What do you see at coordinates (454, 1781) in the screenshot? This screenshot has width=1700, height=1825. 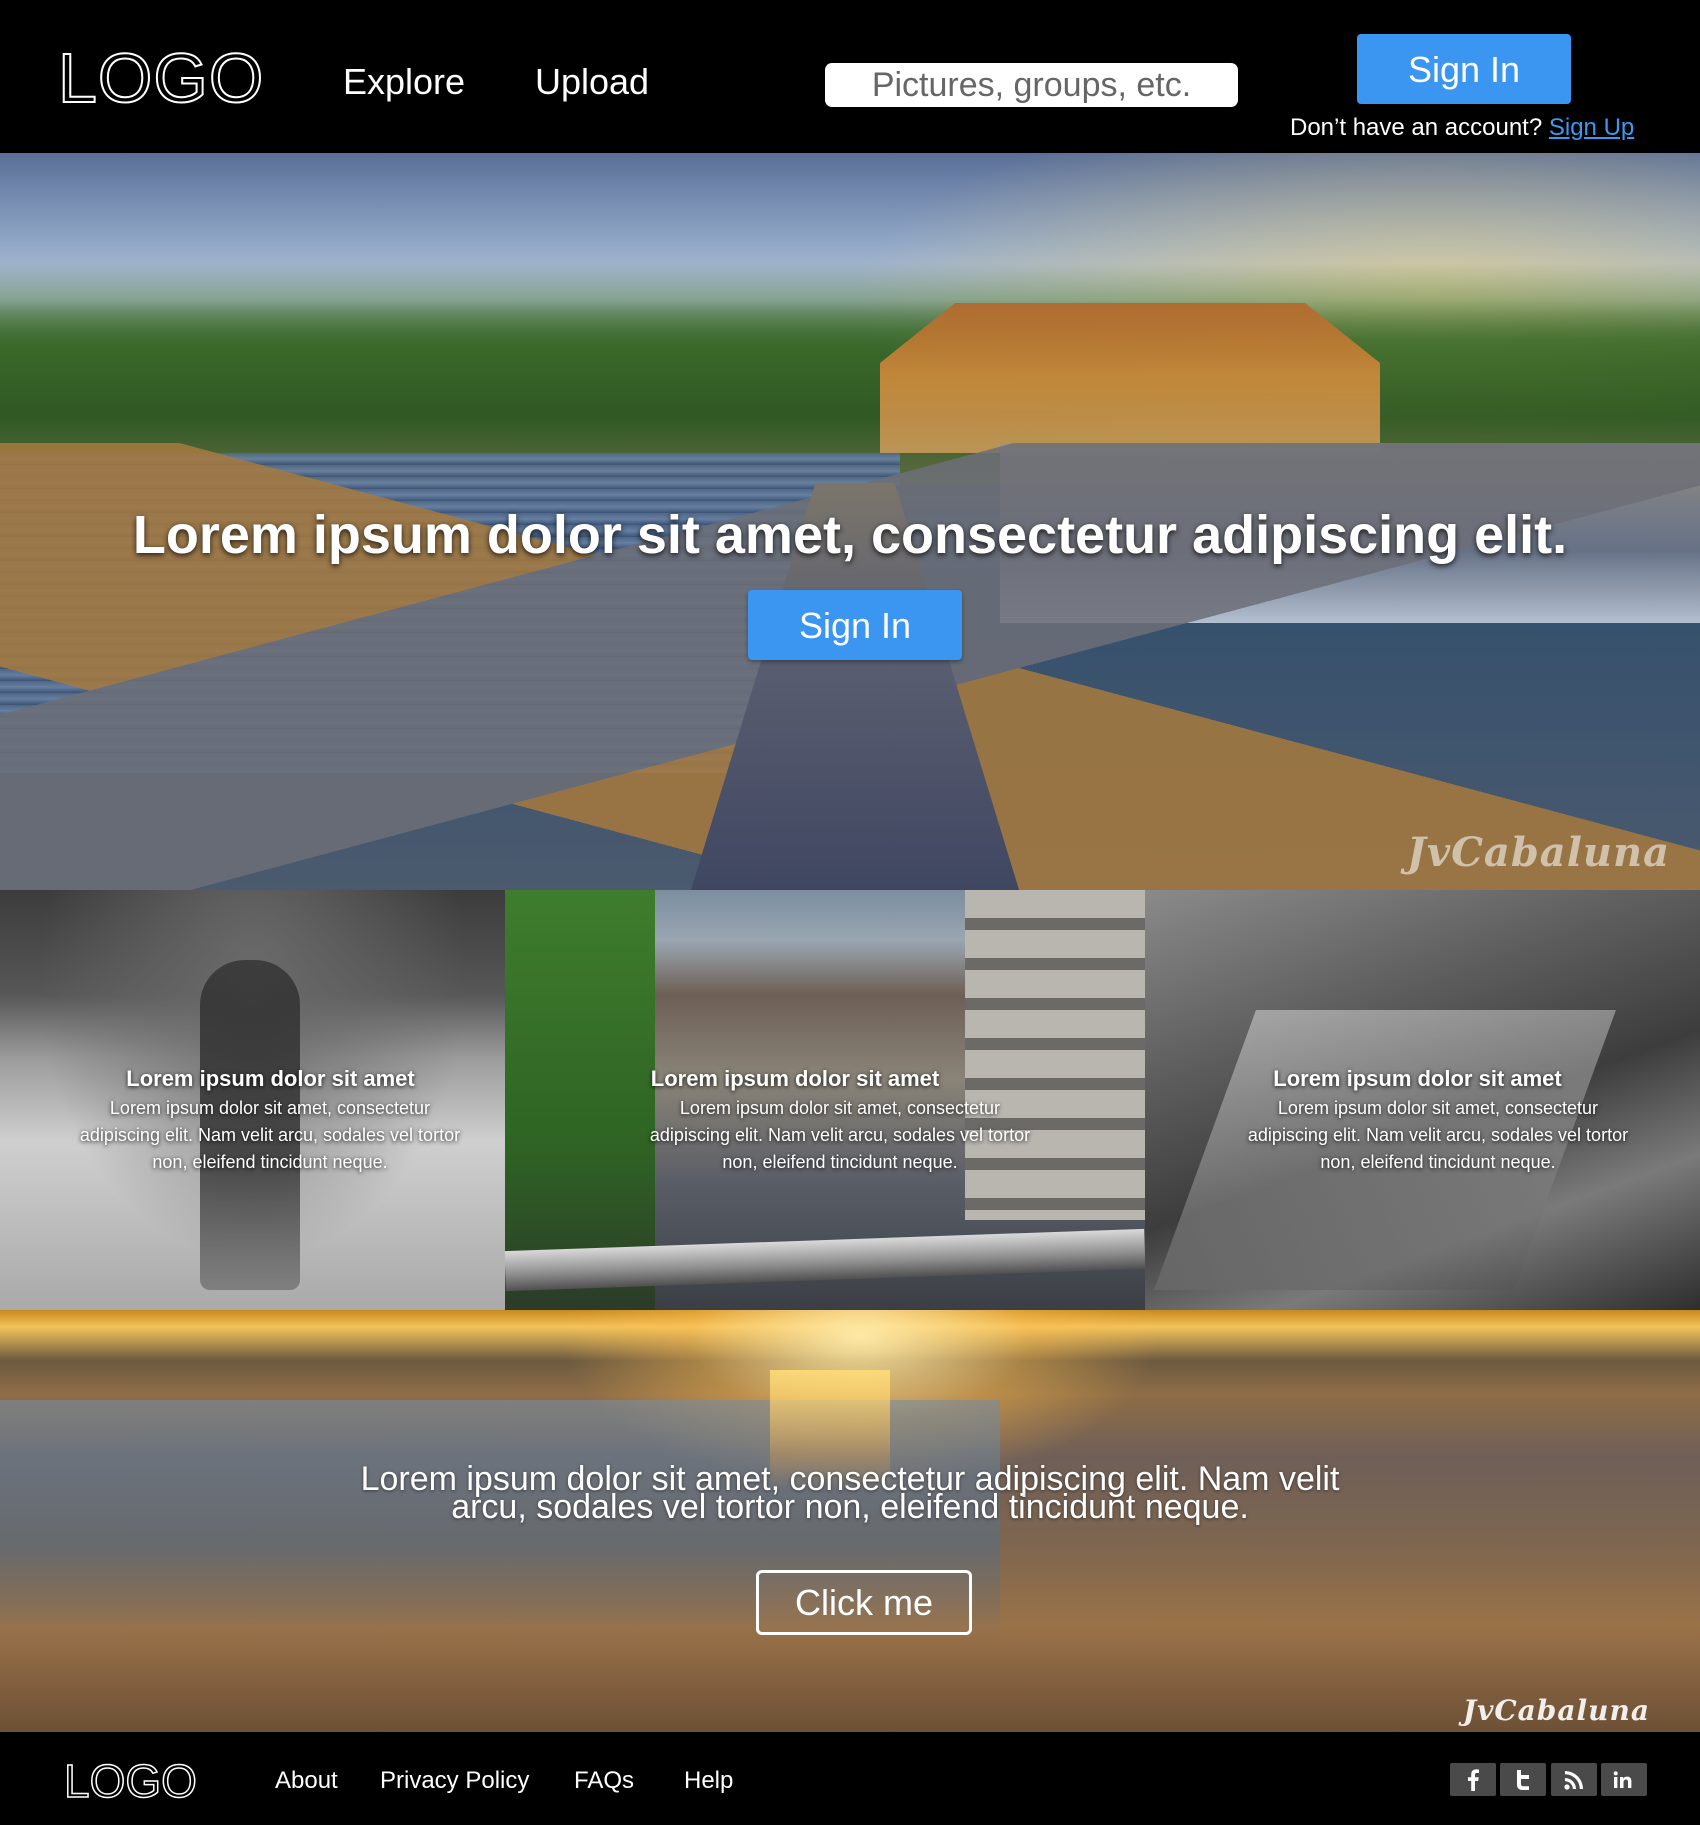 I see `footer-privacy-link: Privacy Policy` at bounding box center [454, 1781].